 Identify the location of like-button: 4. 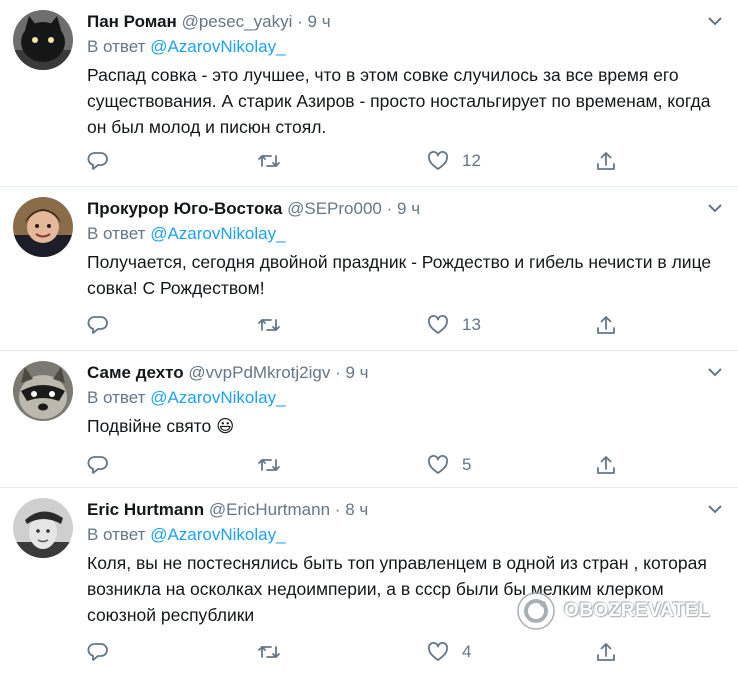
(449, 652).